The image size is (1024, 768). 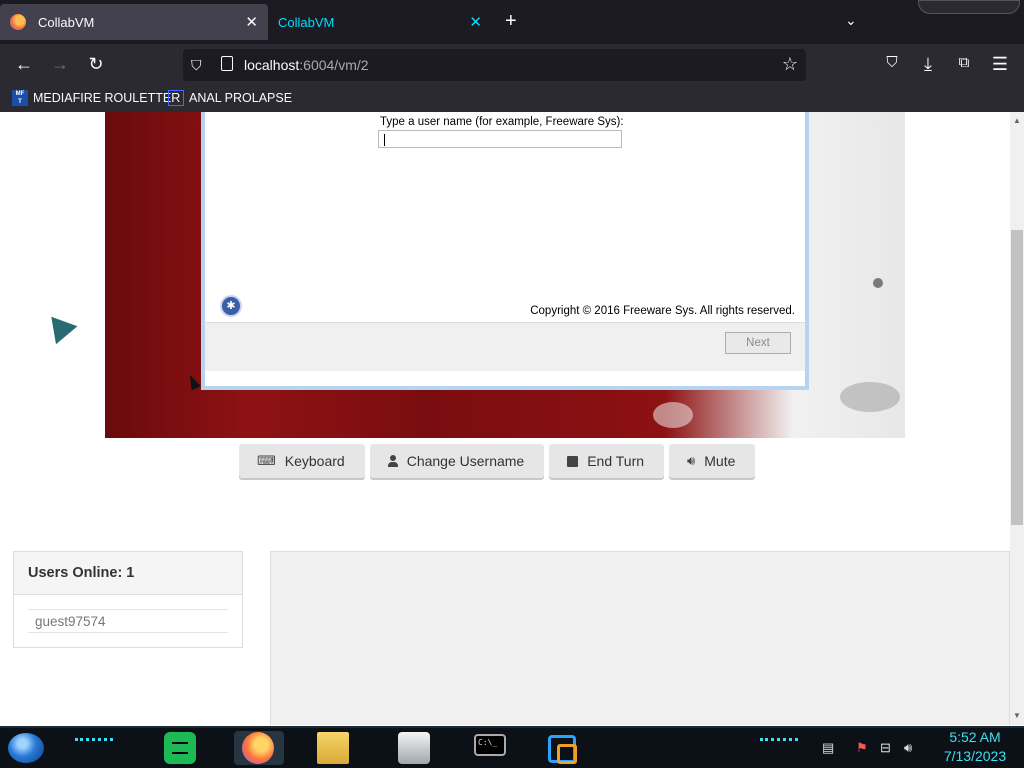 I want to click on bookmark-anal-prolapse: ANAL PROLAPSE, so click(x=230, y=98).